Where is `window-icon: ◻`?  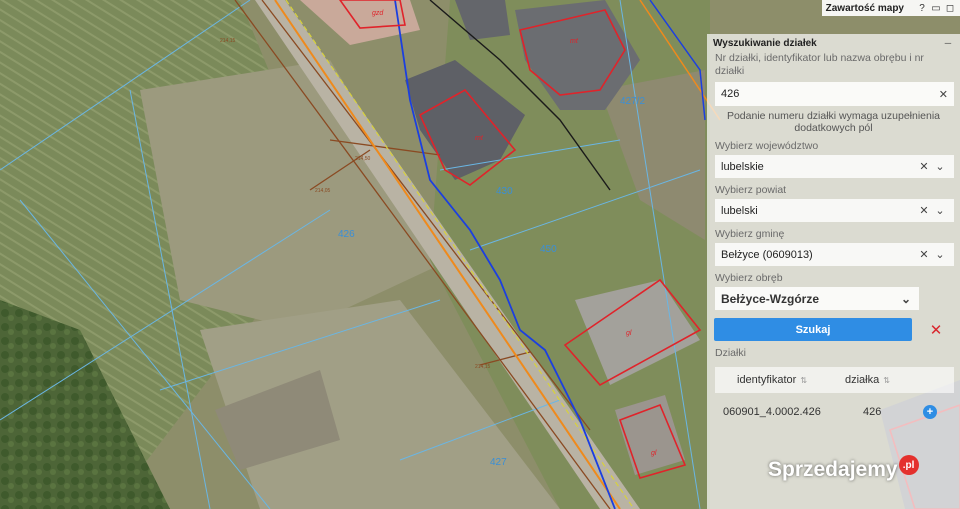
window-icon: ◻ is located at coordinates (950, 8).